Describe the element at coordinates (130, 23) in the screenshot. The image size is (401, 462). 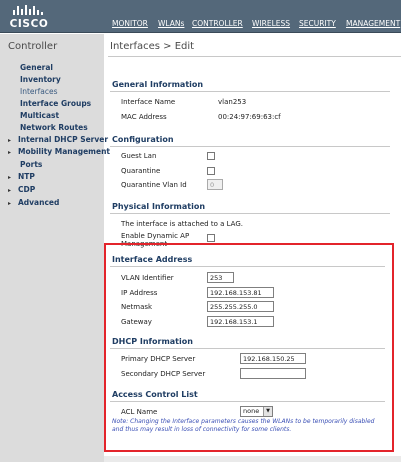
I see `nav-monitor: MONITOR` at that location.